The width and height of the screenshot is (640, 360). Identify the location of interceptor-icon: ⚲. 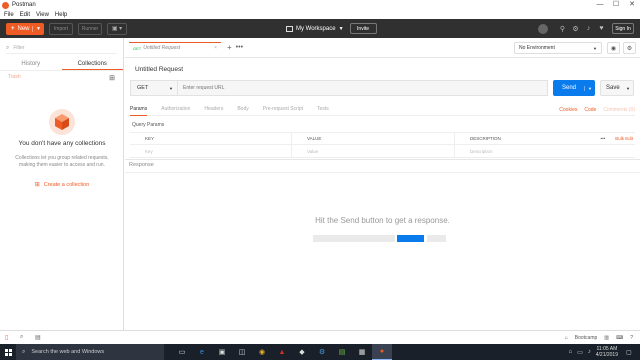
(562, 28).